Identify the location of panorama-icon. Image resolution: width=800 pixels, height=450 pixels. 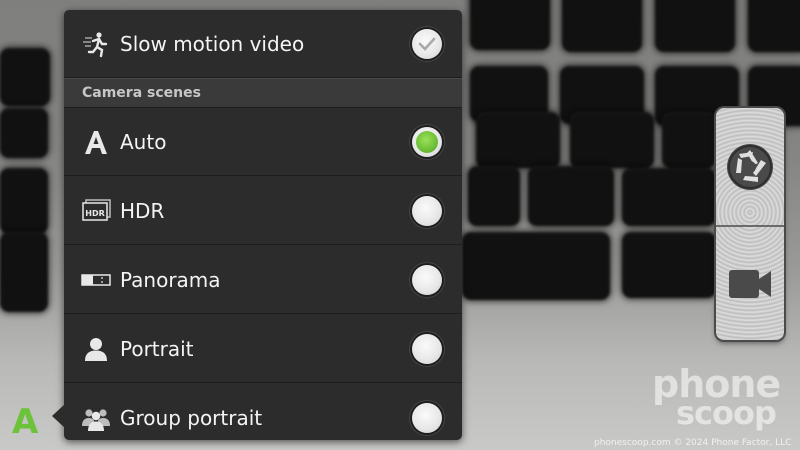
(96, 280).